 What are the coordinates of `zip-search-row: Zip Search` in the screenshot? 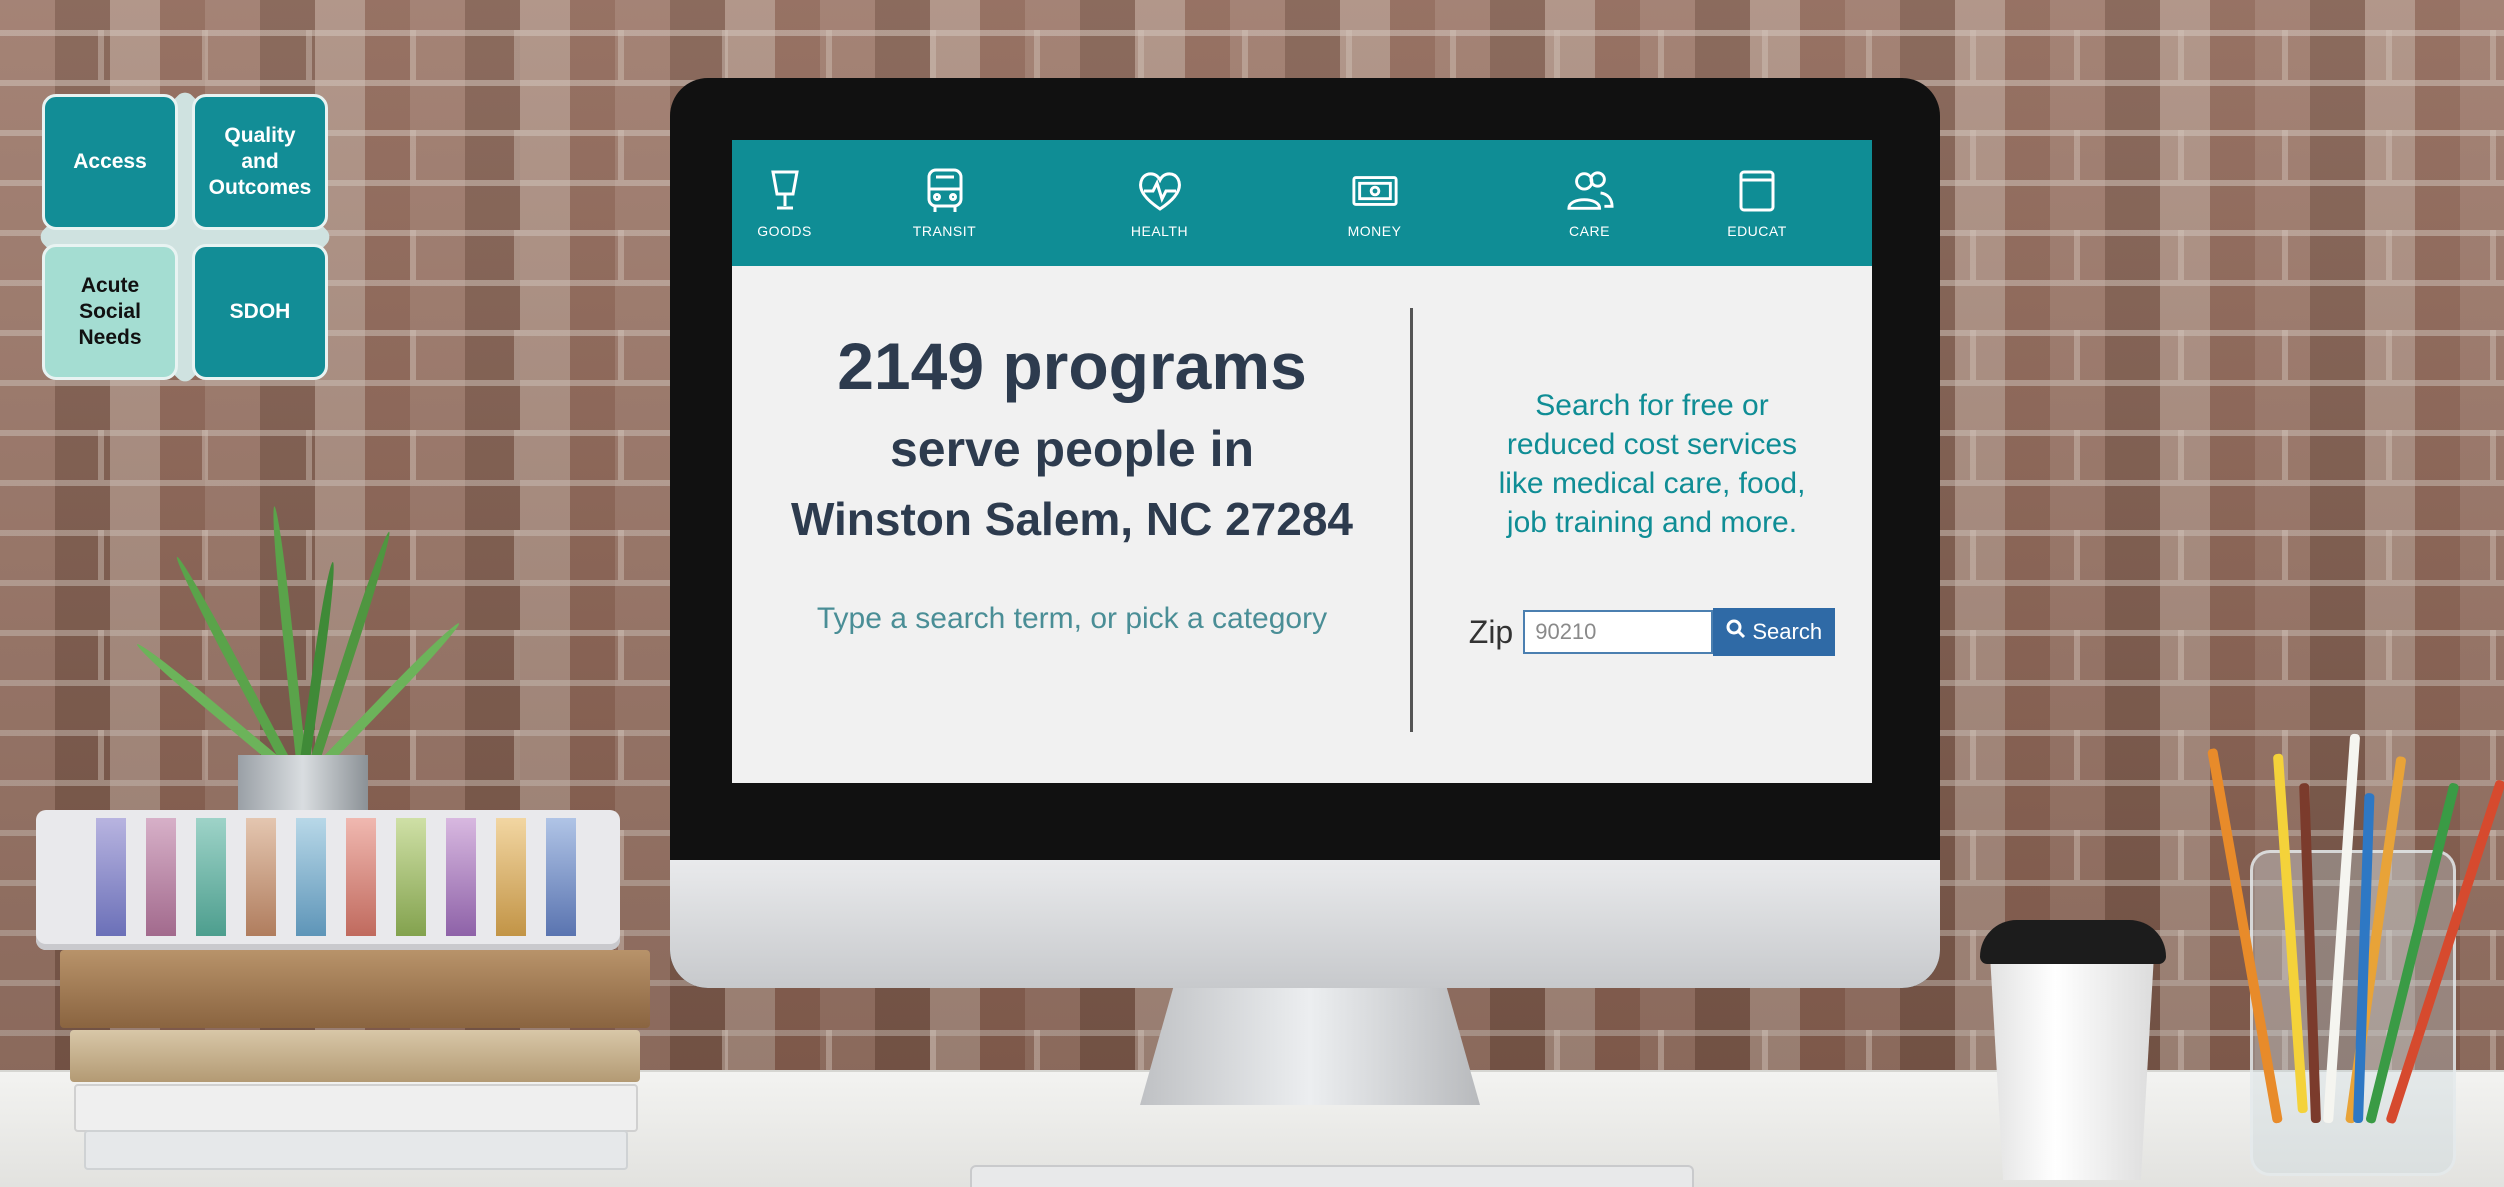 It's located at (1652, 632).